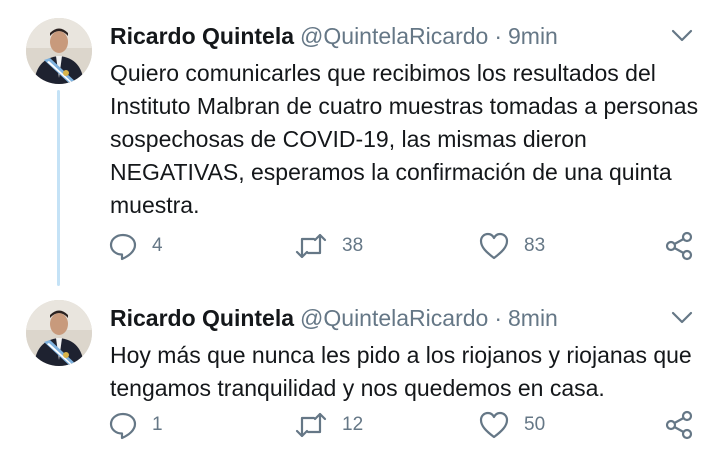 The image size is (720, 454). I want to click on reply-button: 1, so click(135, 425).